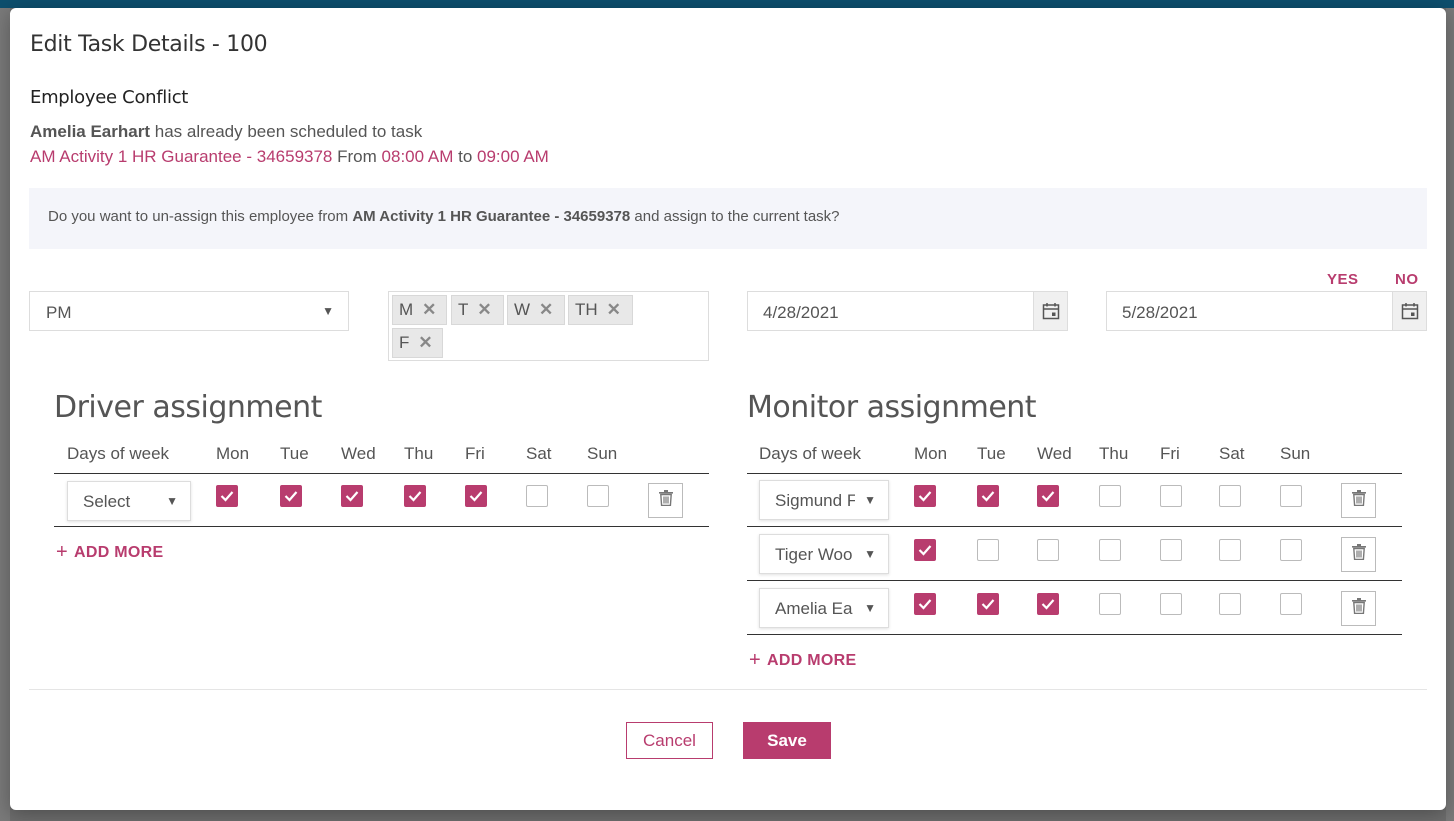 This screenshot has height=821, width=1454. What do you see at coordinates (475, 453) in the screenshot?
I see `driver-header-fri: Fri` at bounding box center [475, 453].